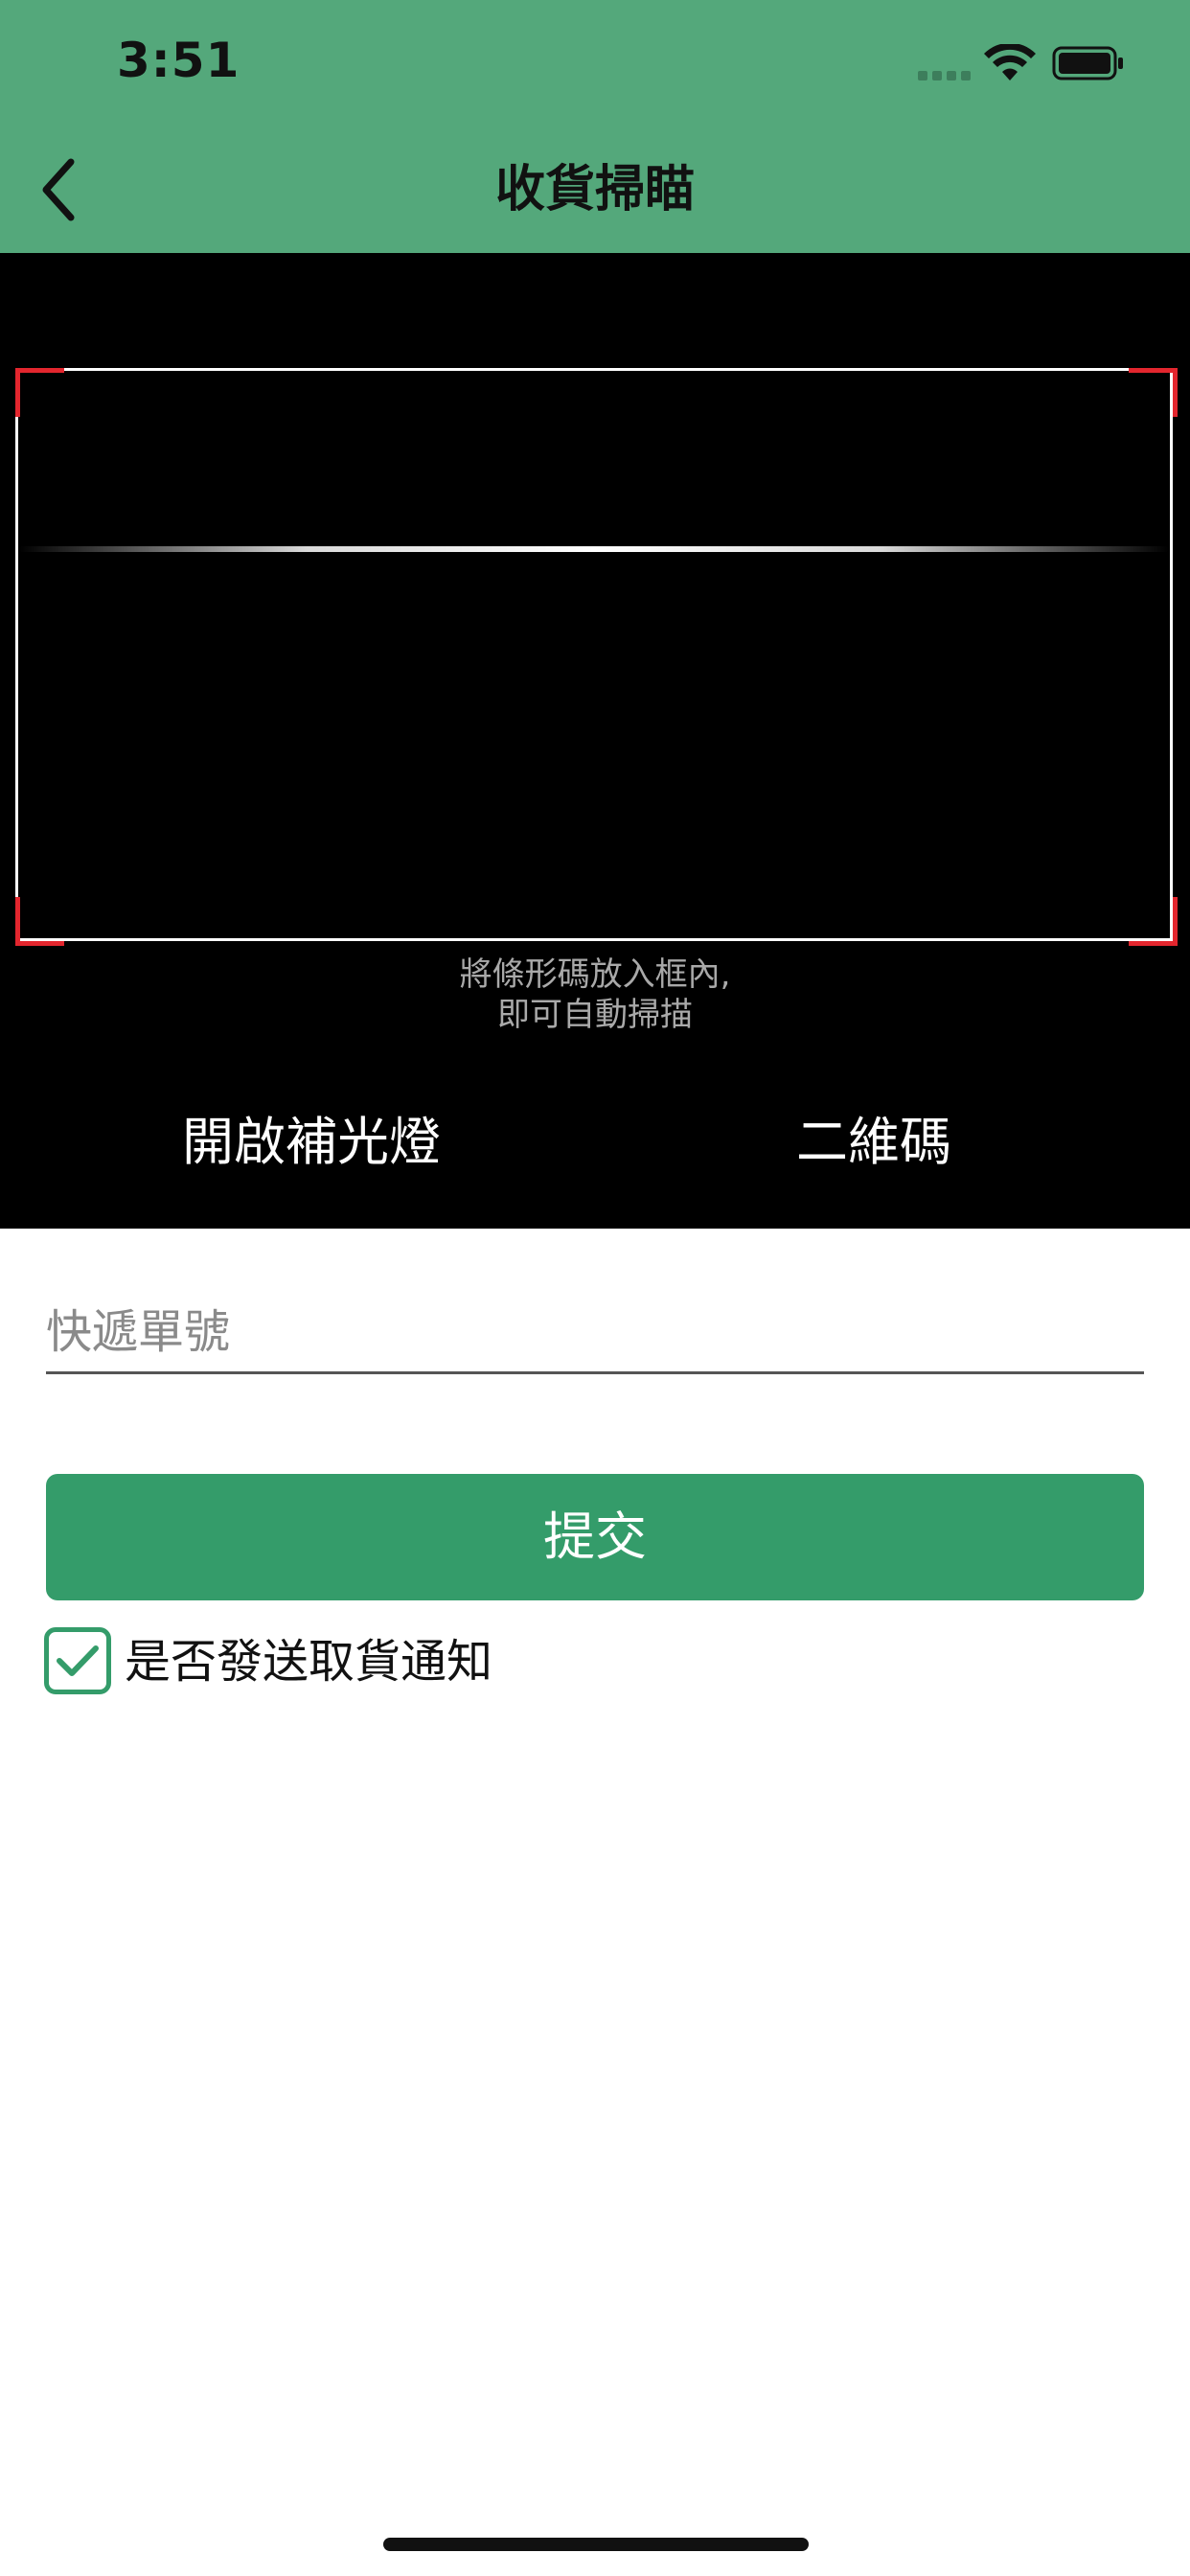 The width and height of the screenshot is (1190, 2576). I want to click on scan-line, so click(594, 549).